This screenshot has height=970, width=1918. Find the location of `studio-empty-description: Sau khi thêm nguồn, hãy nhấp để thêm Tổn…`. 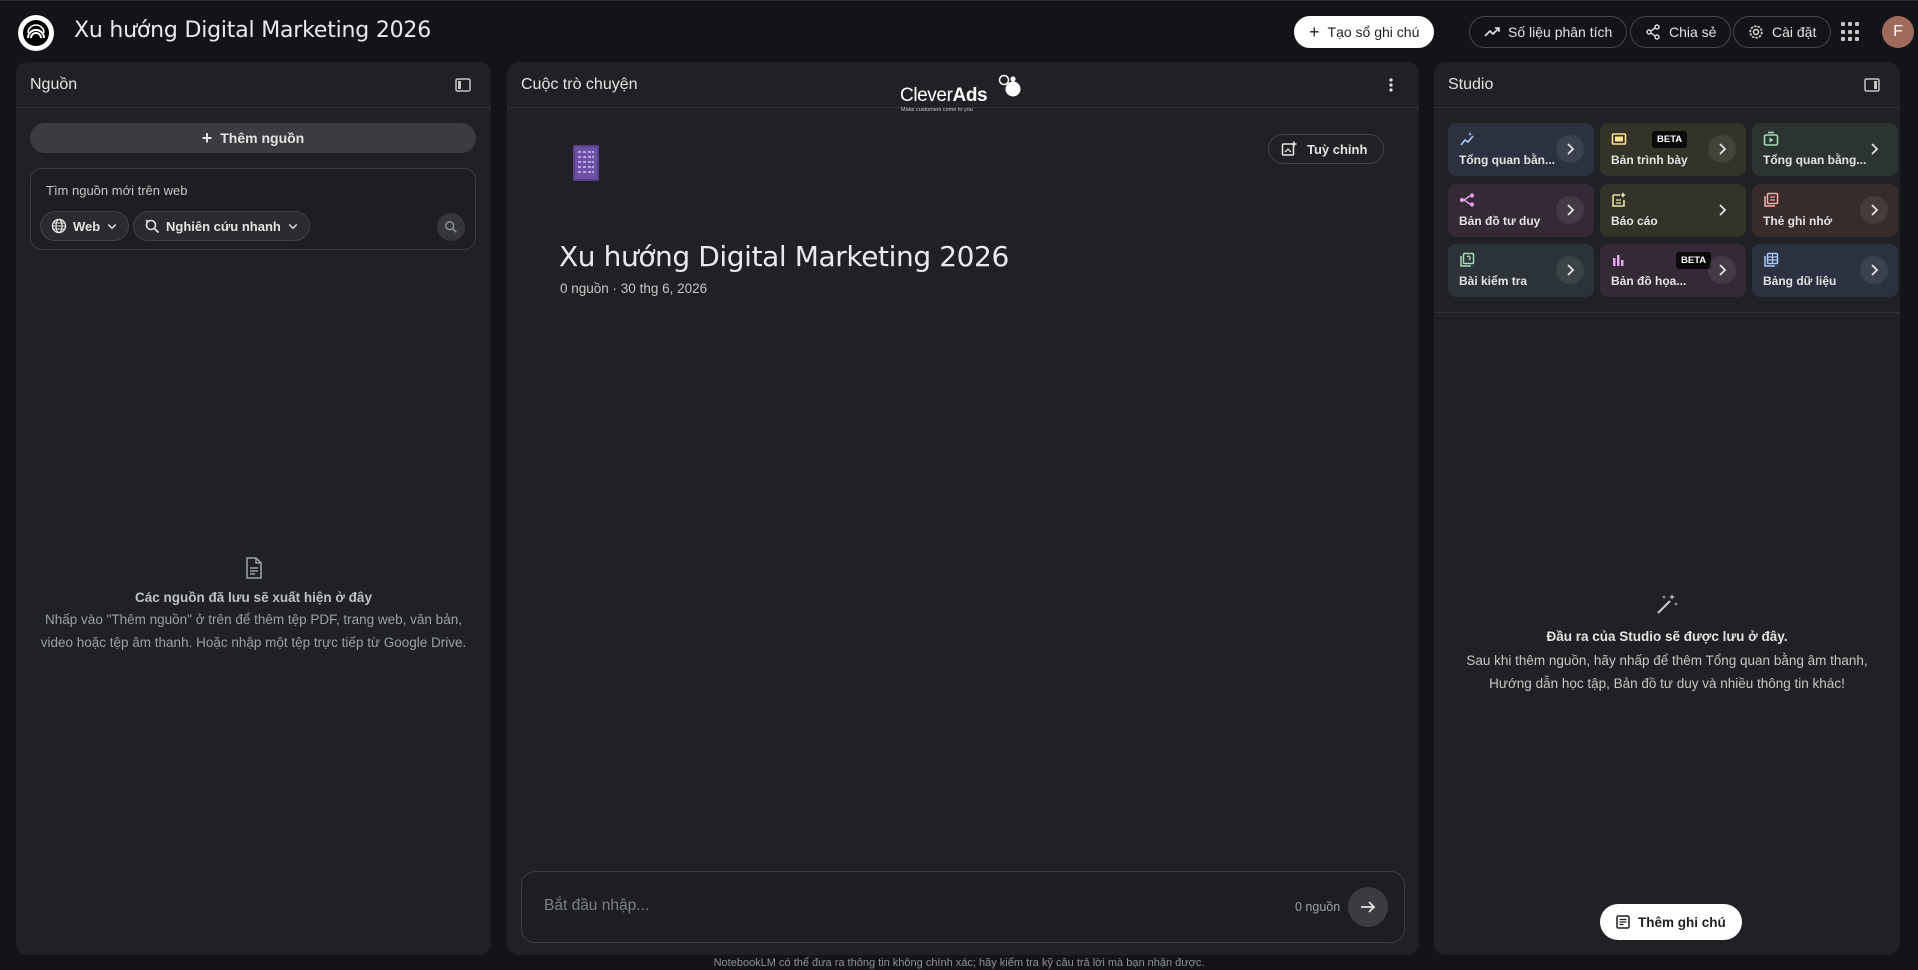

studio-empty-description: Sau khi thêm nguồn, hãy nhấp để thêm Tổn… is located at coordinates (1667, 672).